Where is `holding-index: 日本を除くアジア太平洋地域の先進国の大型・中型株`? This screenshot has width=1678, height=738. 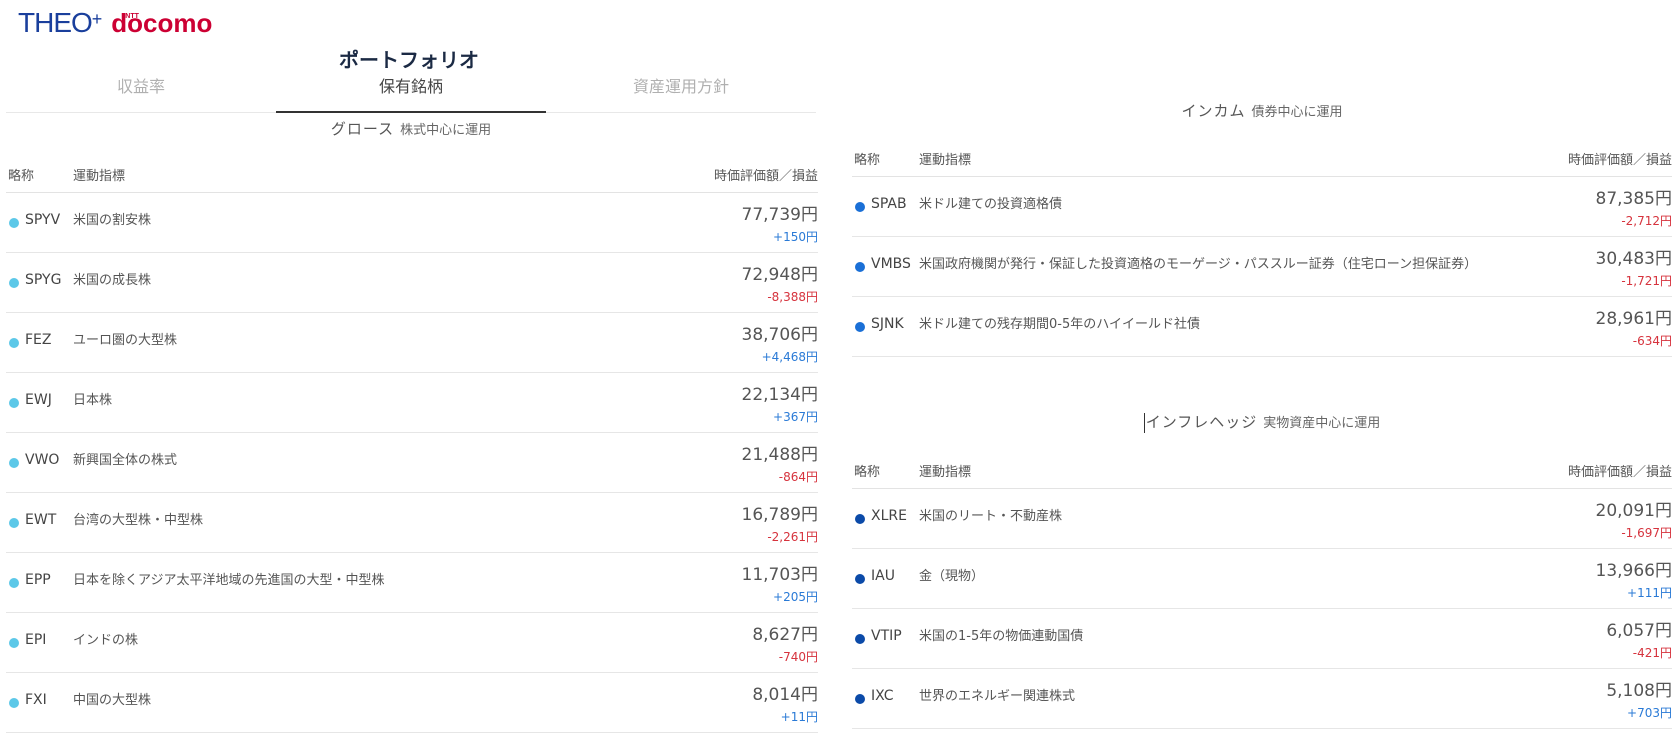 holding-index: 日本を除くアジア太平洋地域の先進国の大型・中型株 is located at coordinates (229, 580).